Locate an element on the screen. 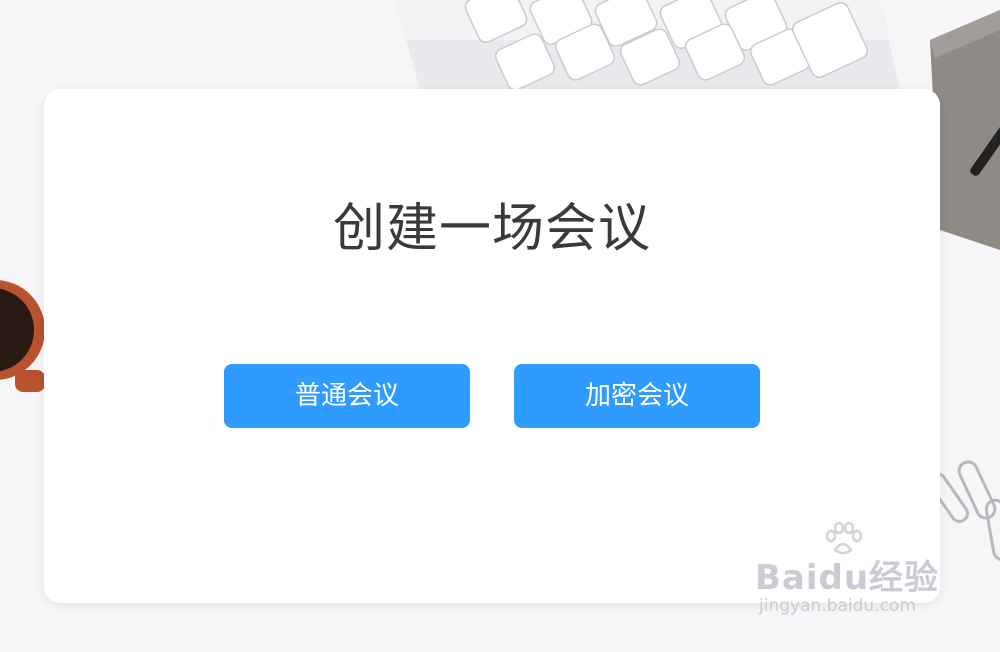 The width and height of the screenshot is (1000, 652). watermark-brand: Baidu经验 is located at coordinates (847, 578).